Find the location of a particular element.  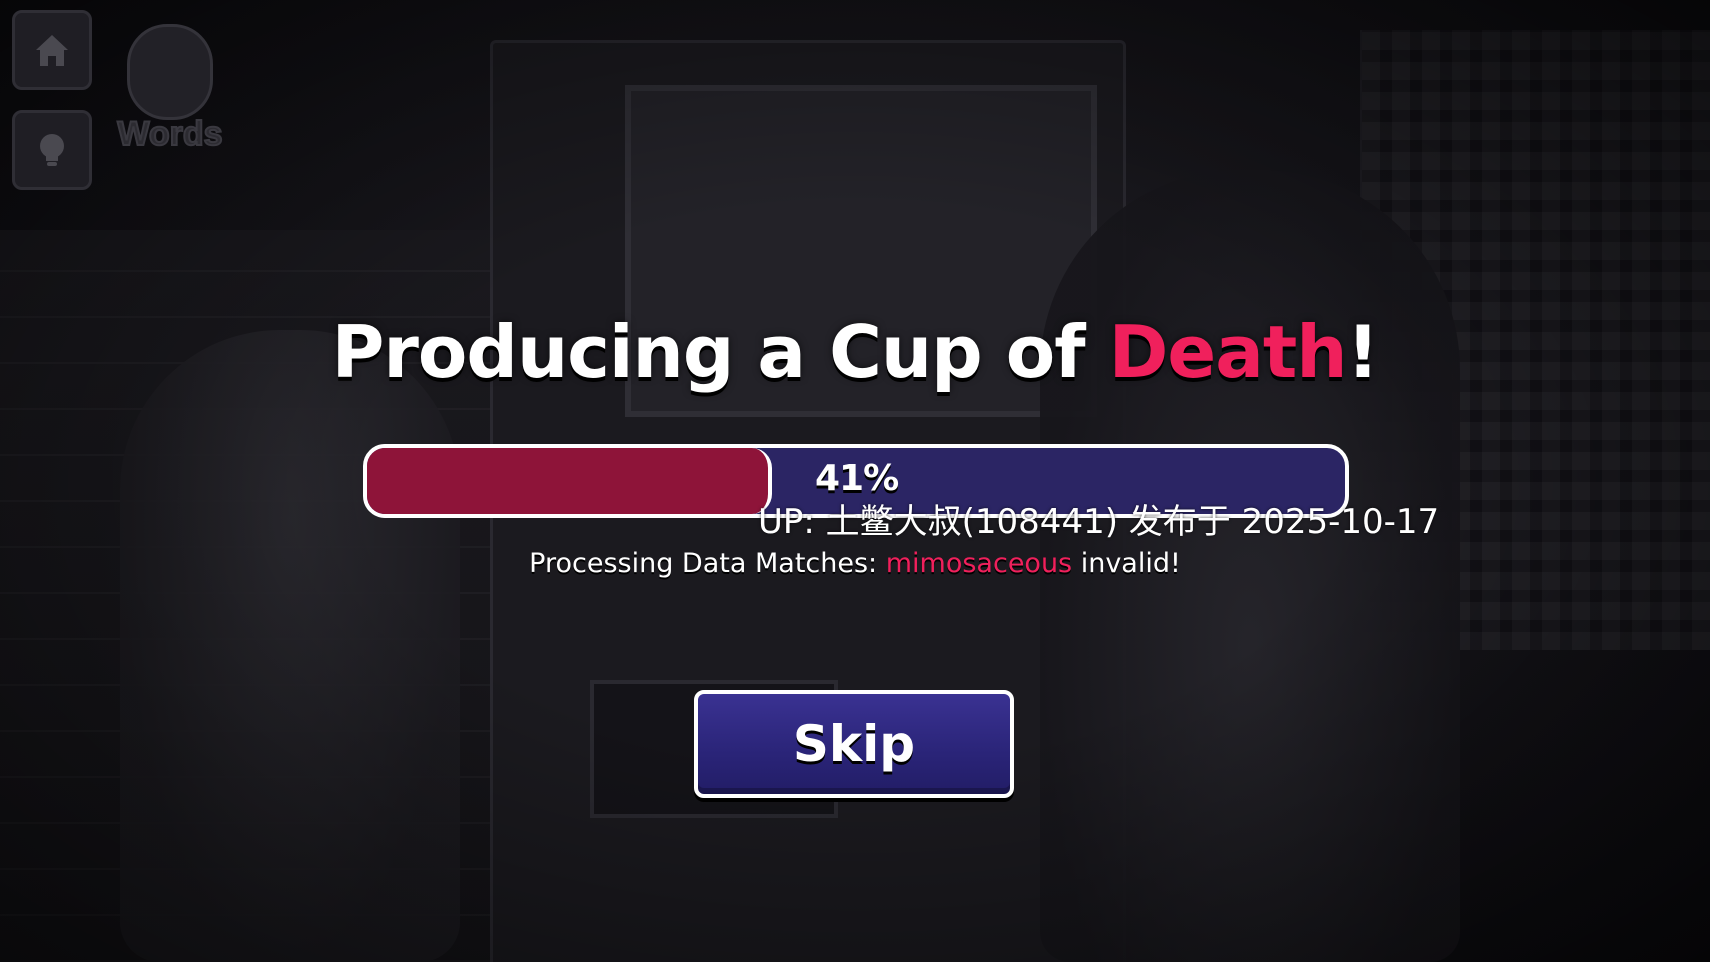

game-logo: Words is located at coordinates (170, 90).